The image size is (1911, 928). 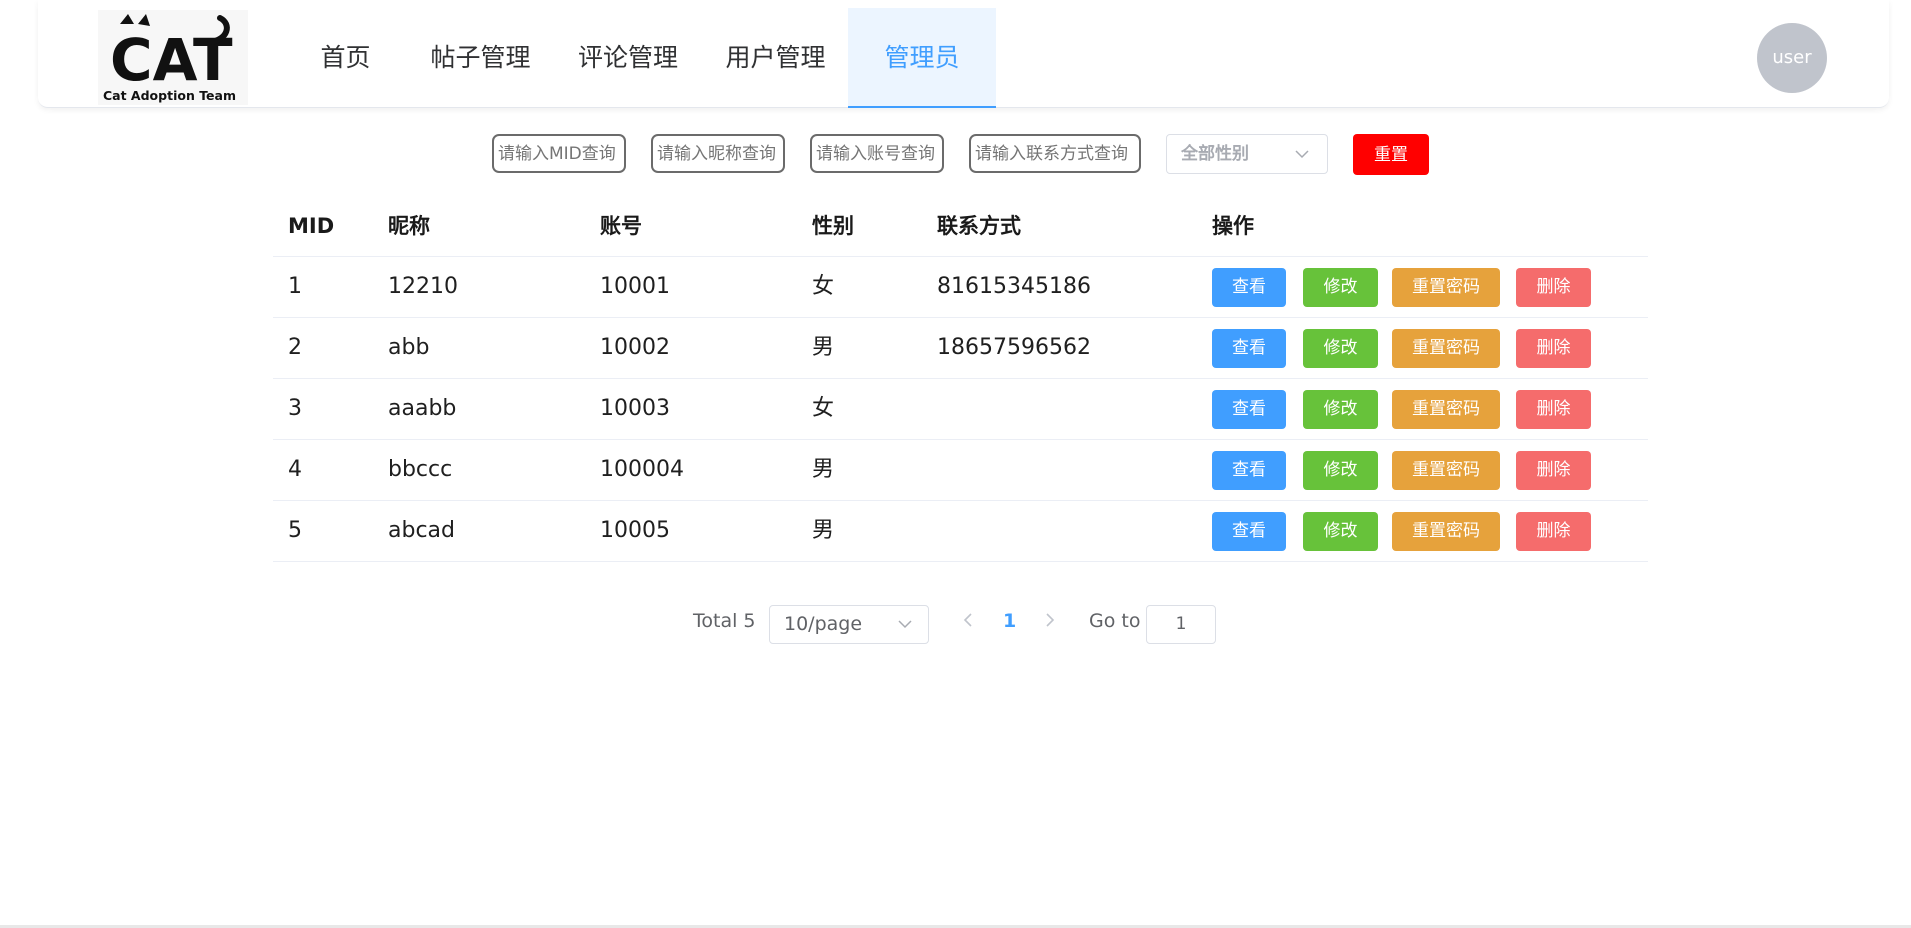 What do you see at coordinates (628, 58) in the screenshot?
I see `nav-item-comments: 评论管理` at bounding box center [628, 58].